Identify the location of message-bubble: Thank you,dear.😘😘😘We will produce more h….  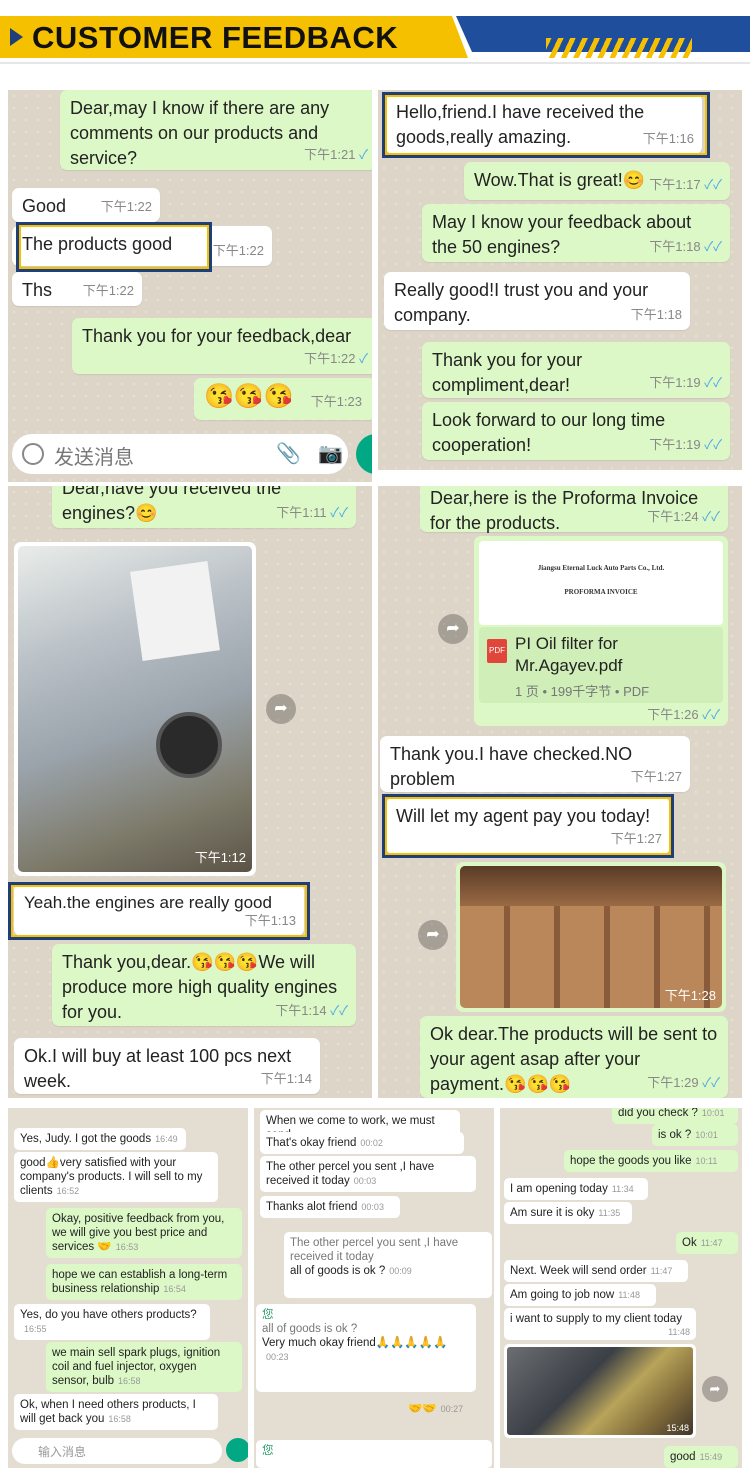
(204, 985).